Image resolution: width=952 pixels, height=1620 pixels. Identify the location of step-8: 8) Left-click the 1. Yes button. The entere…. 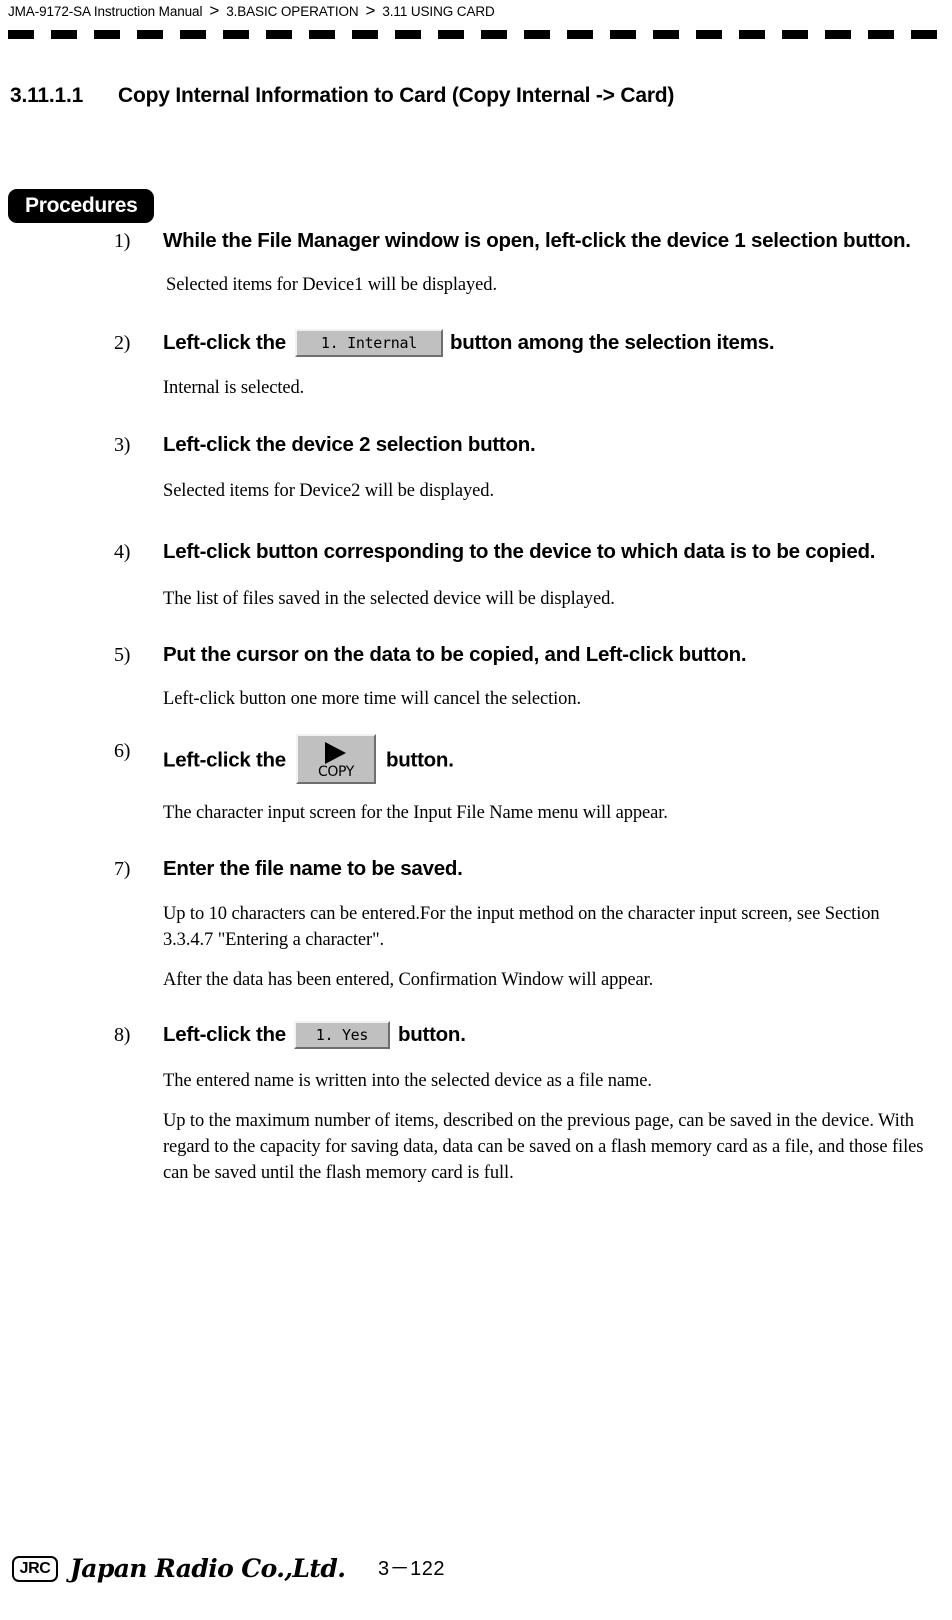
(518, 1103).